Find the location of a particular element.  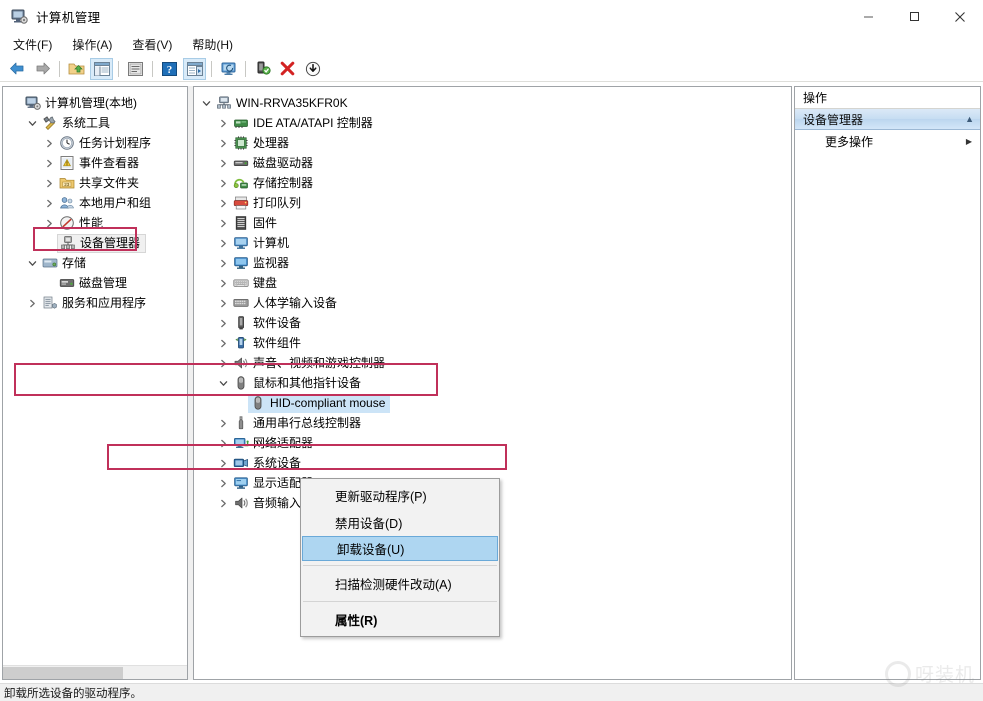

console-tree-item-row: 存储 is located at coordinates (95, 263).